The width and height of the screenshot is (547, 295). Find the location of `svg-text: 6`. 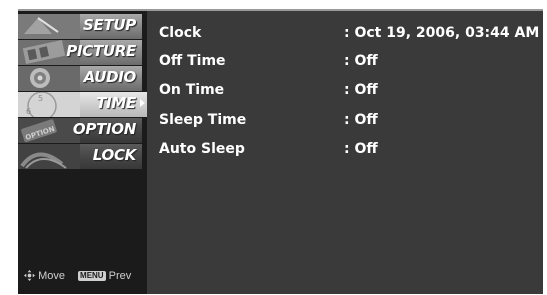

svg-text: 6 is located at coordinates (28, 111).